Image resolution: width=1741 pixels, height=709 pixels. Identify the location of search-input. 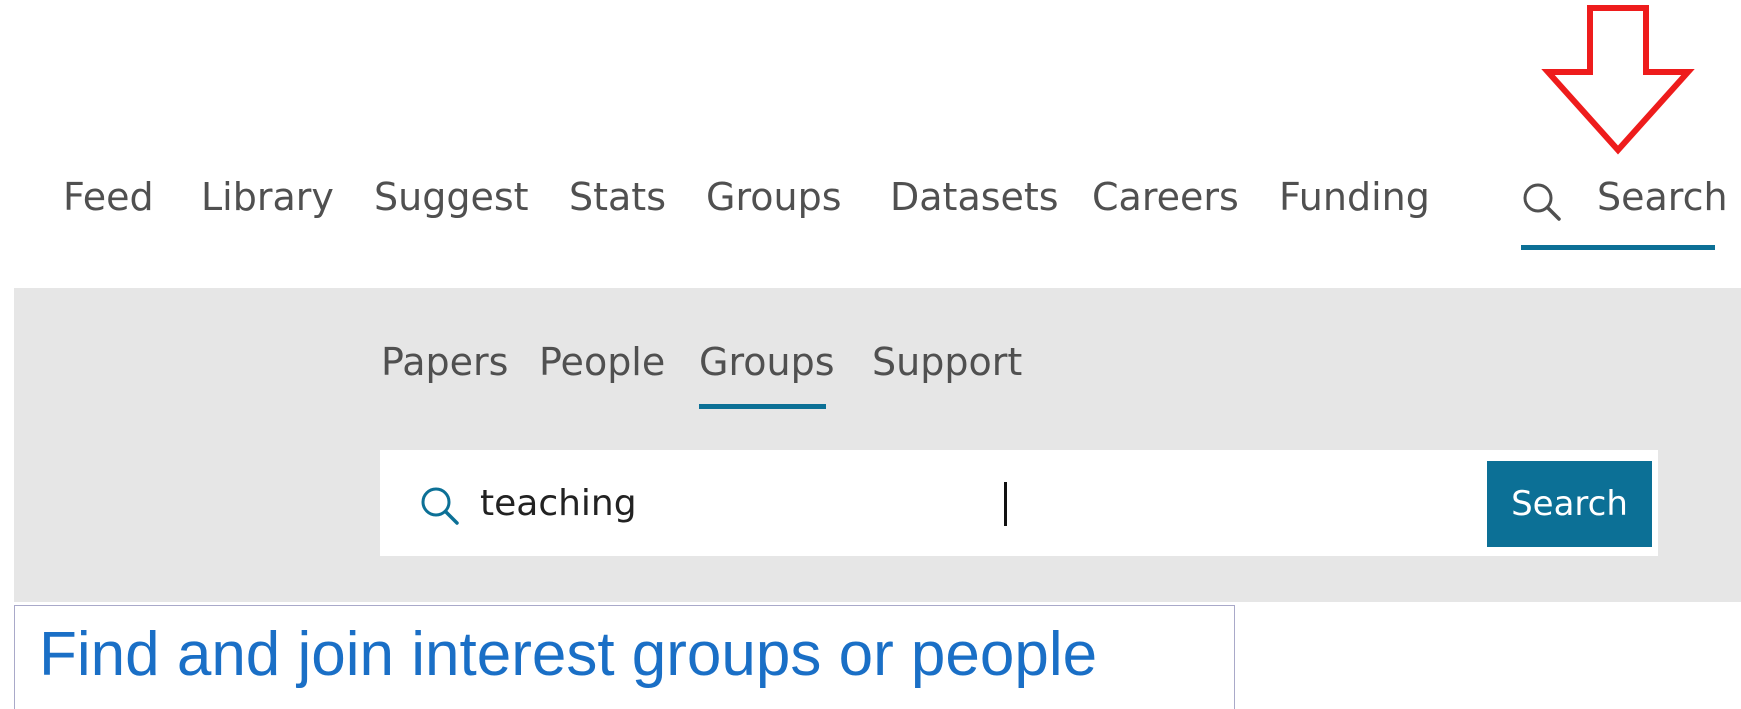
(980, 504).